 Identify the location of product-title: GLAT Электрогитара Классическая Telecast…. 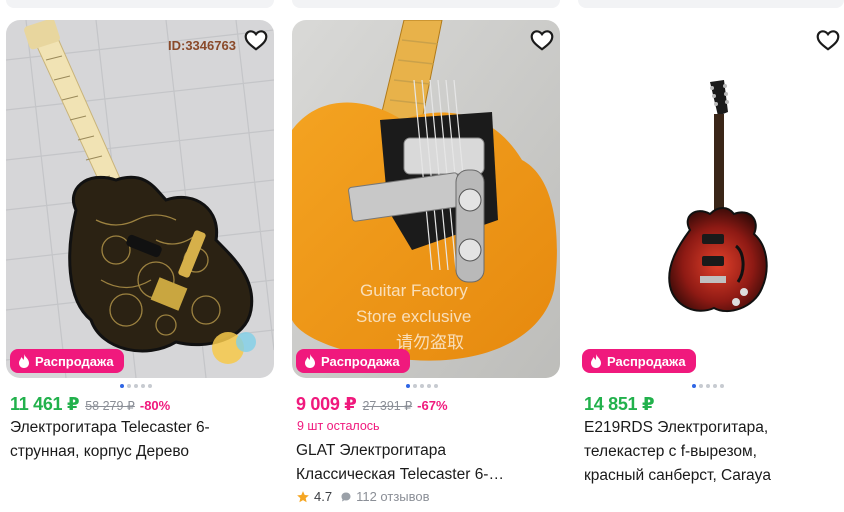
(428, 463).